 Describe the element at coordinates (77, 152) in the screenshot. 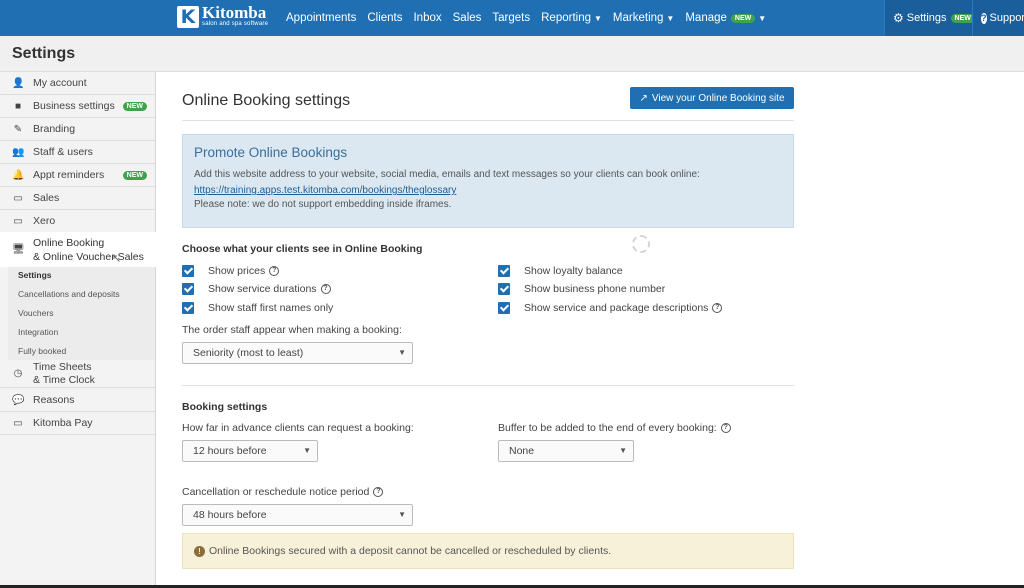

I see `sidebar-item-staff-users: 👥 Staff & users` at that location.